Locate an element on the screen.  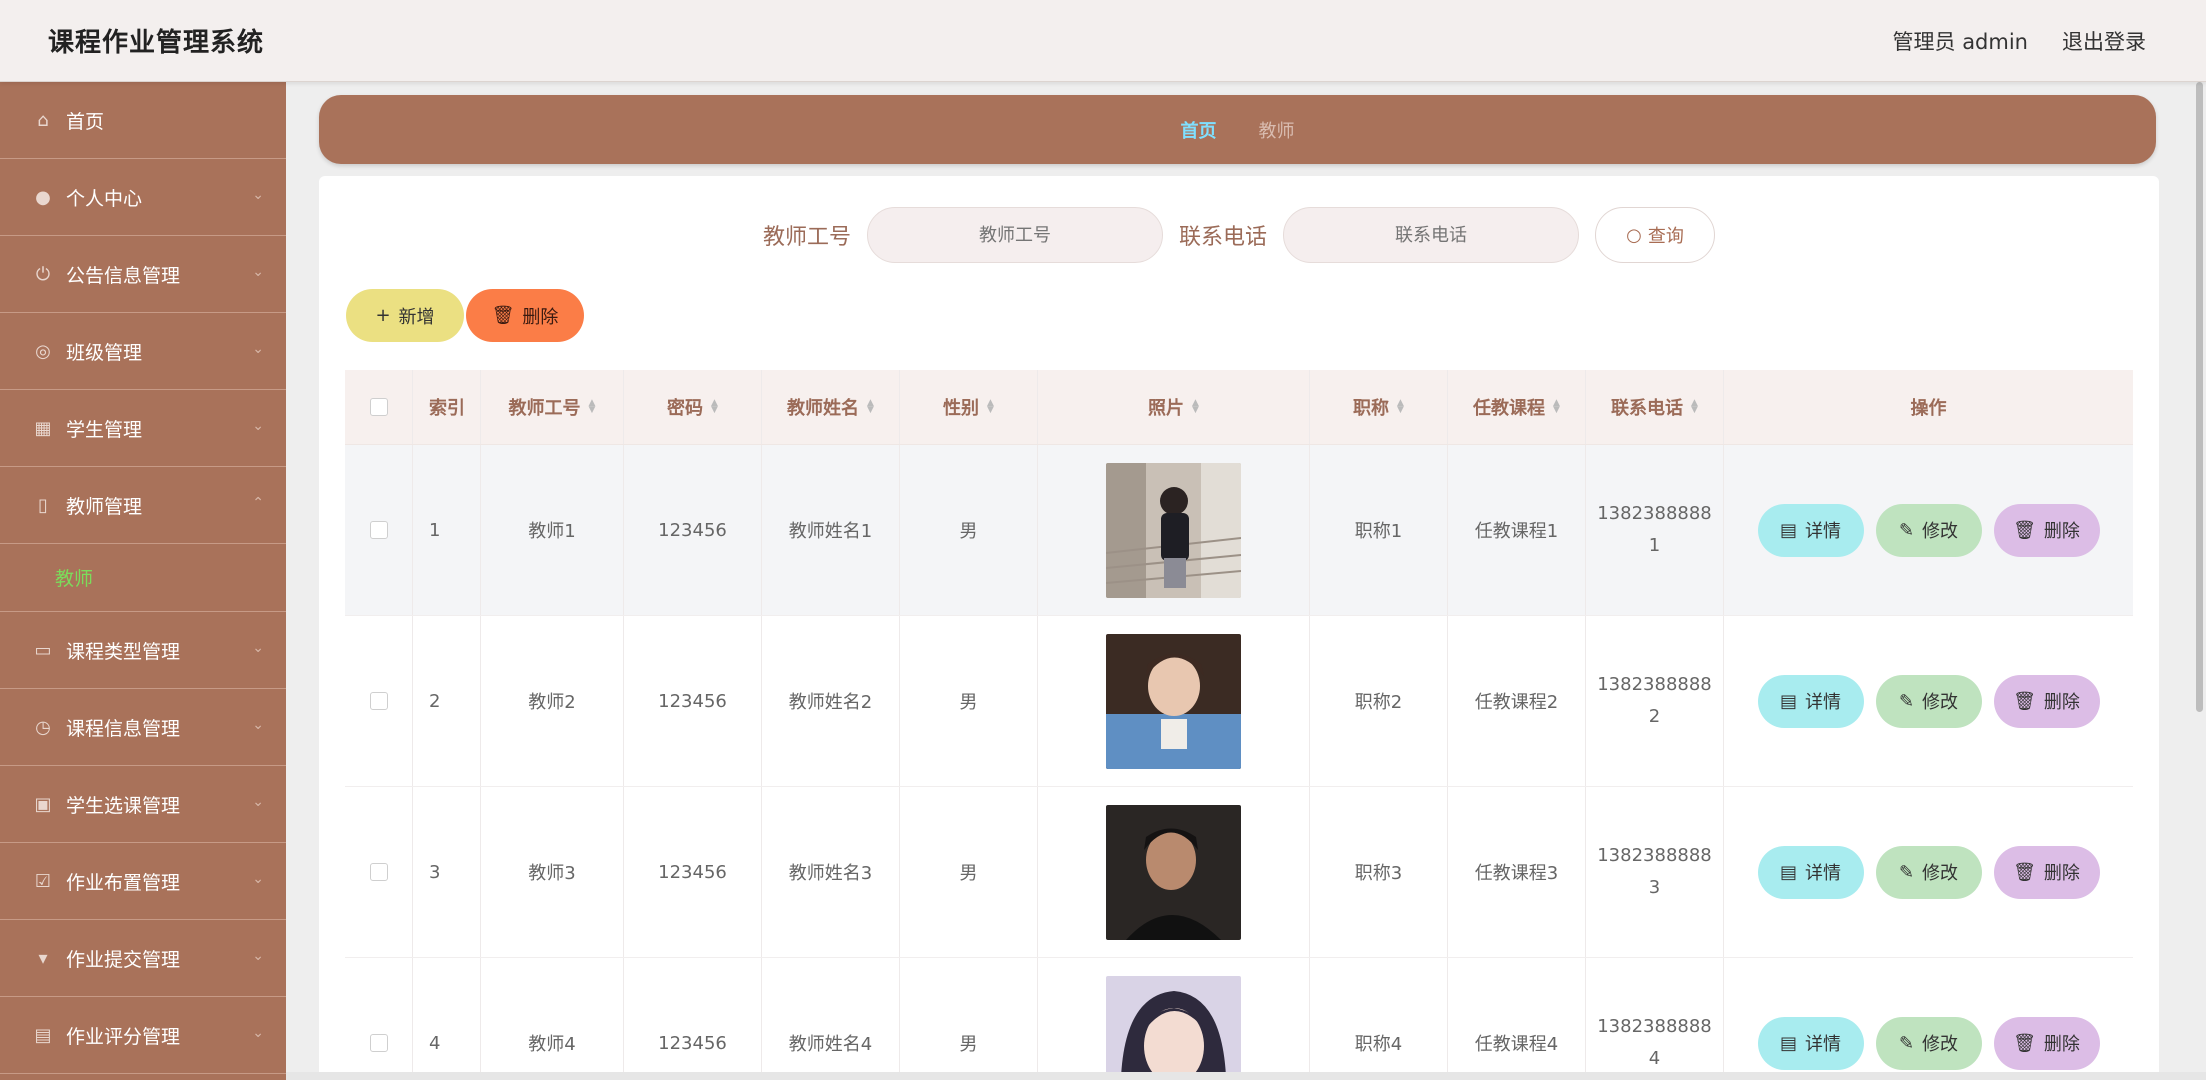
sidebar-item-profile: ● 个人中心 ⌄ is located at coordinates (143, 197).